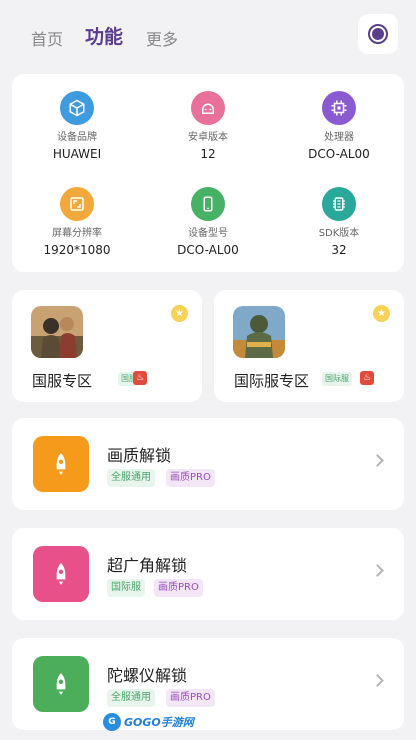 This screenshot has height=740, width=416. I want to click on feature-title: 画质解锁, so click(139, 455).